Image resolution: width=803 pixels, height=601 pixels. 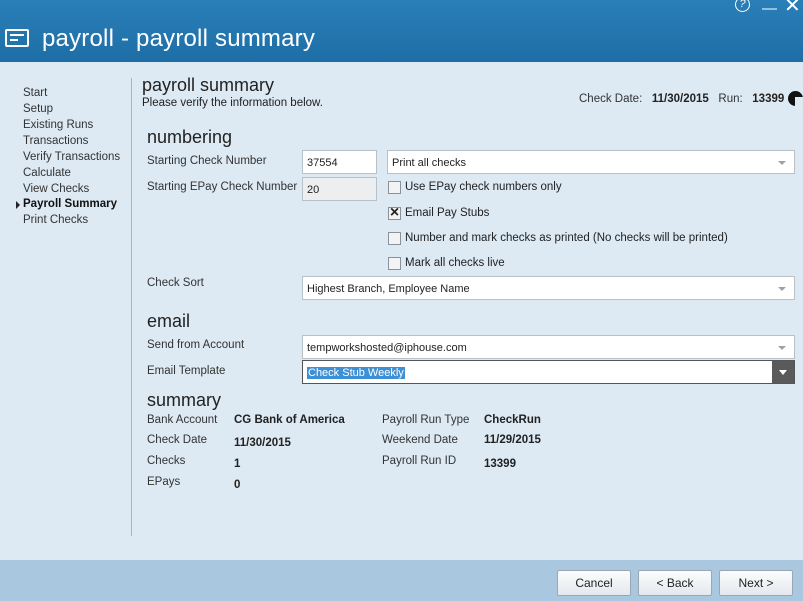 I want to click on check-sort-label: Check Sort, so click(x=175, y=283).